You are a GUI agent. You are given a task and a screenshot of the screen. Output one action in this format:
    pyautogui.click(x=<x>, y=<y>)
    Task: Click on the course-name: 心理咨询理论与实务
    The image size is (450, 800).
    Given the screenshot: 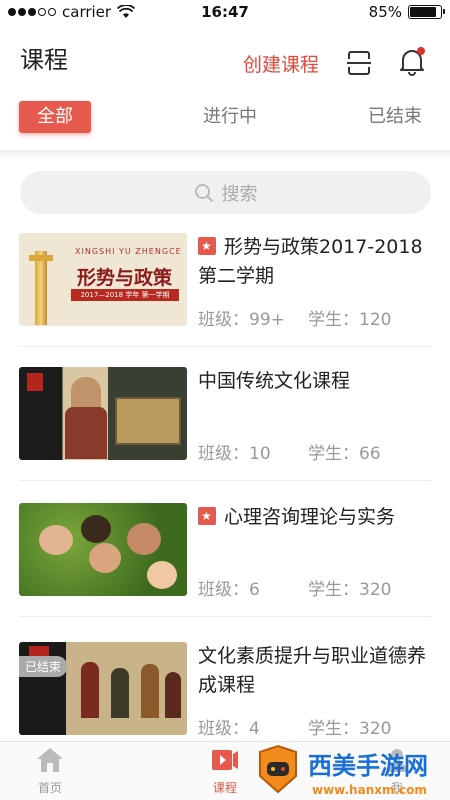 What is the action you would take?
    pyautogui.click(x=318, y=517)
    